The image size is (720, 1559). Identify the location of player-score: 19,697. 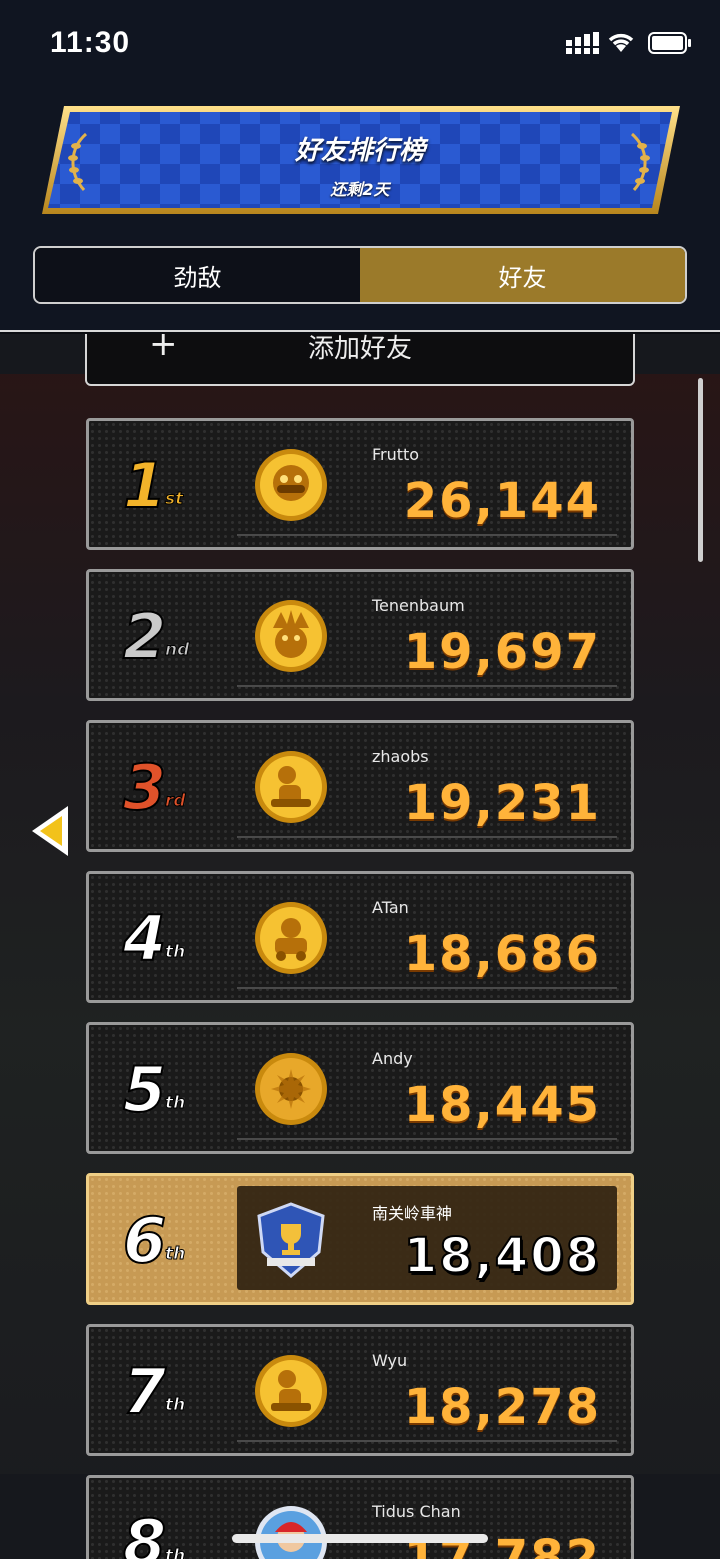
(502, 652).